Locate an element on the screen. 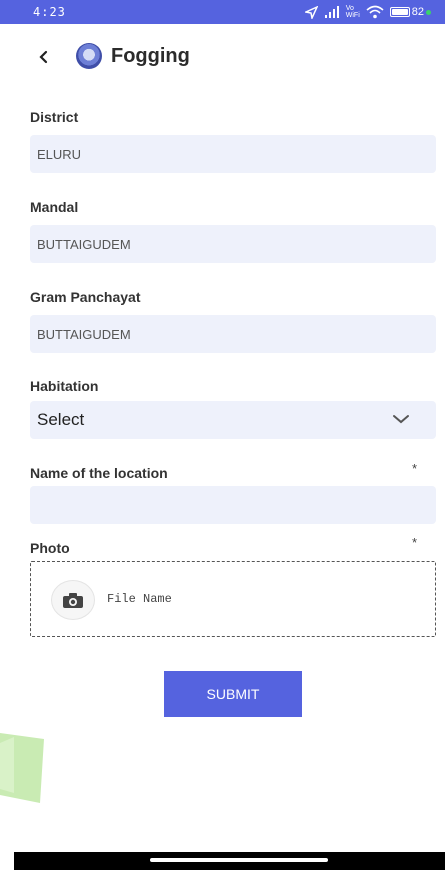  decorative-shape is located at coordinates (22, 768).